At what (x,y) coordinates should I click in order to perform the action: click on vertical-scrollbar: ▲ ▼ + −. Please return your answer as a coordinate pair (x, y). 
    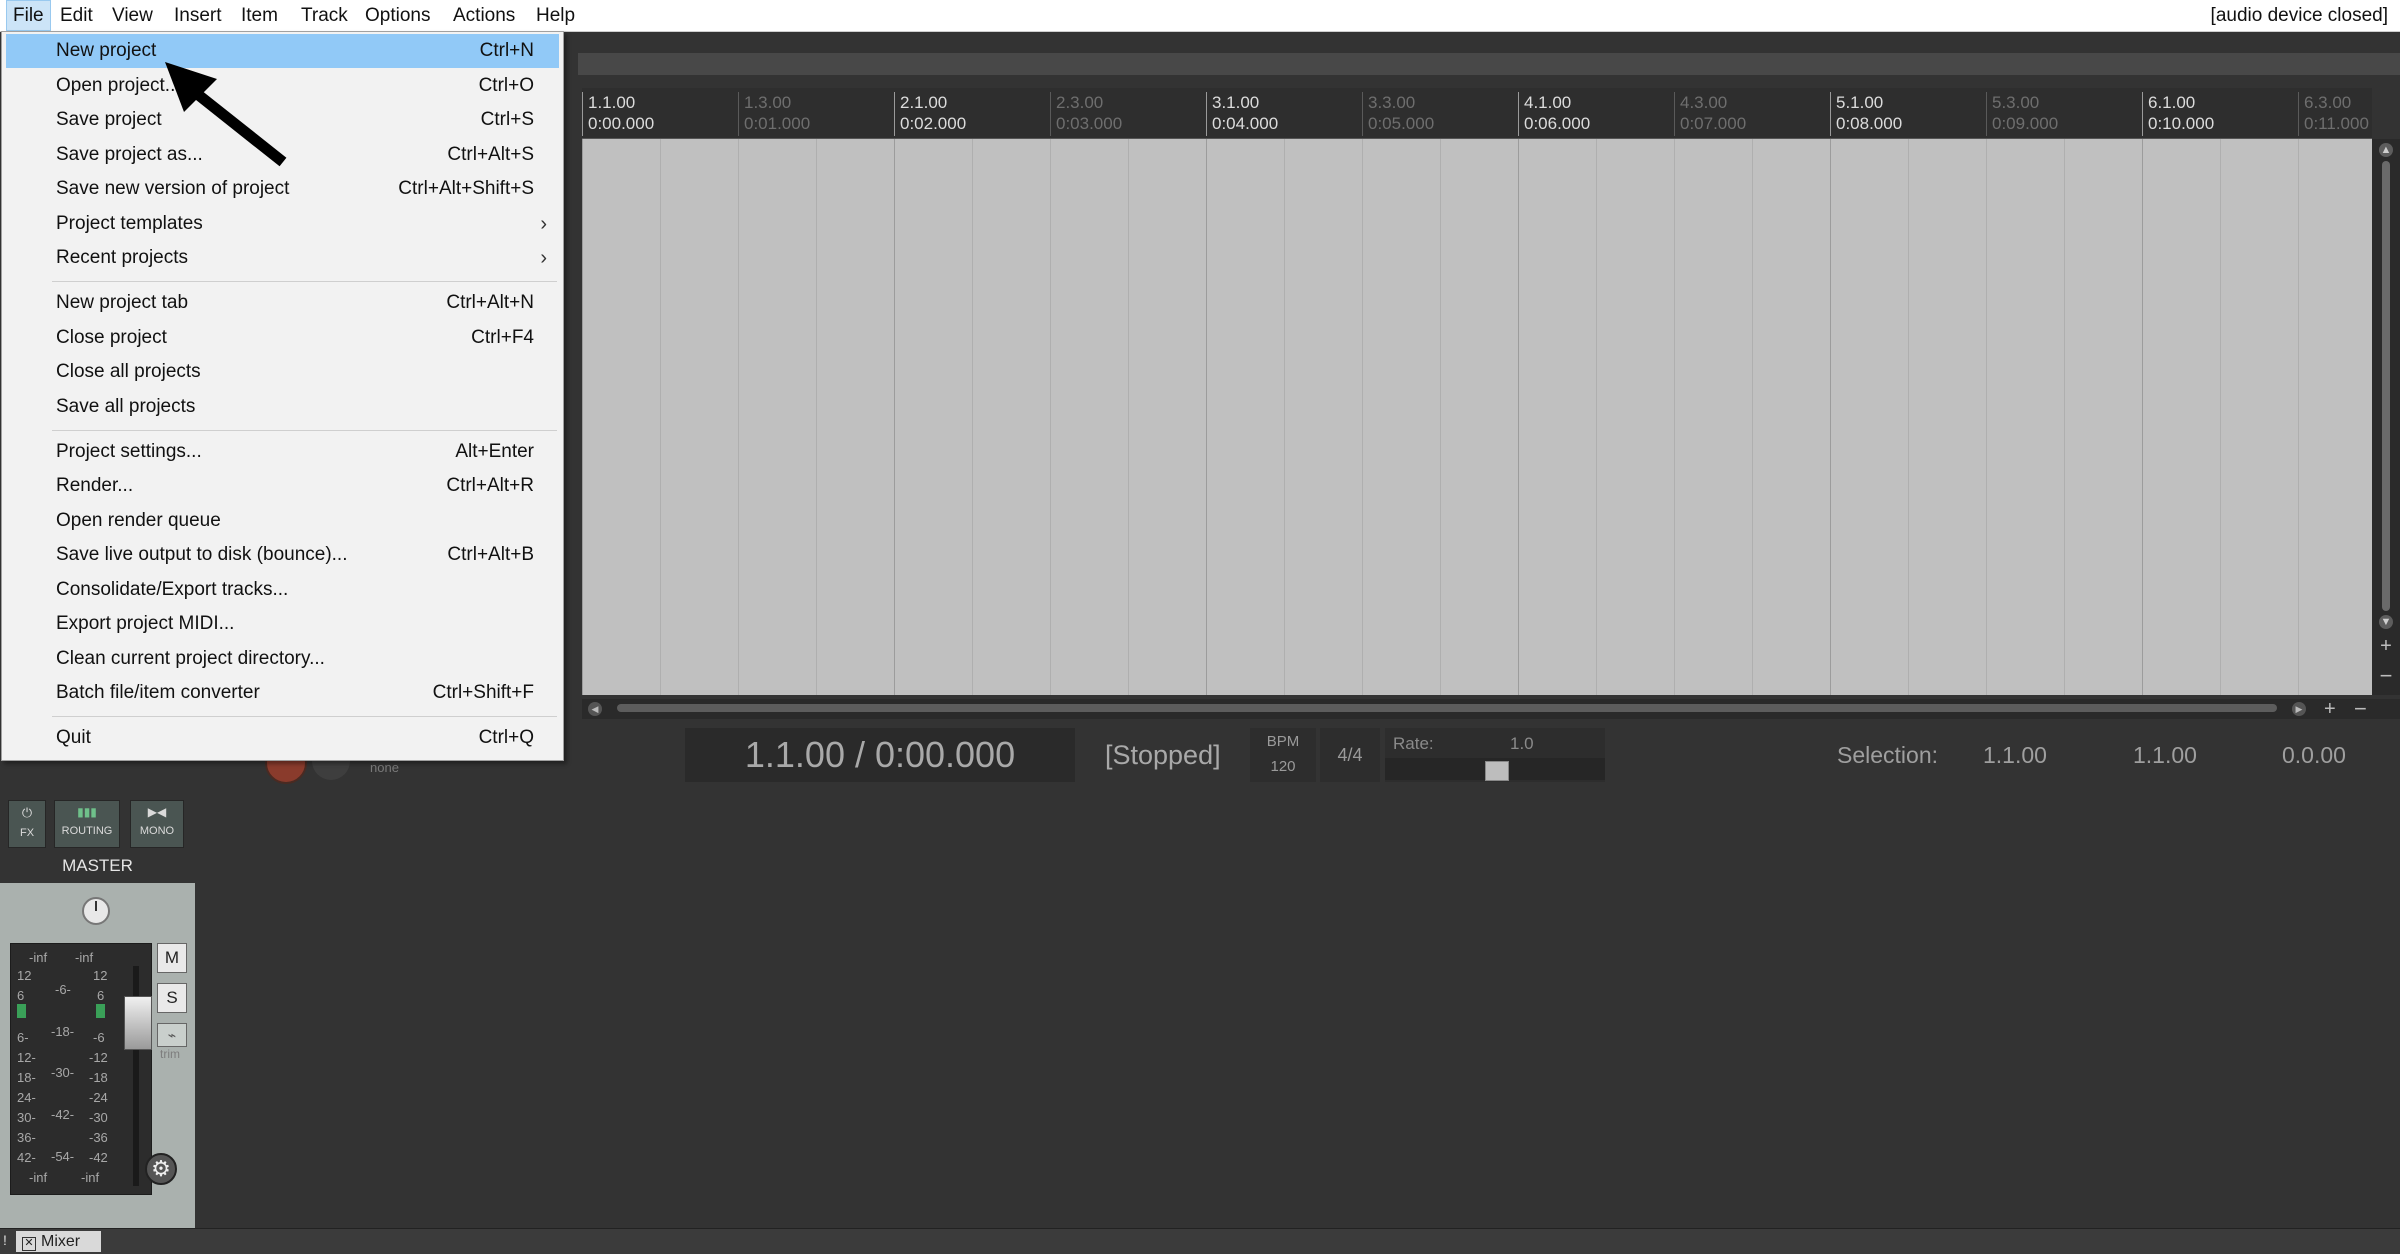
    Looking at the image, I should click on (2386, 417).